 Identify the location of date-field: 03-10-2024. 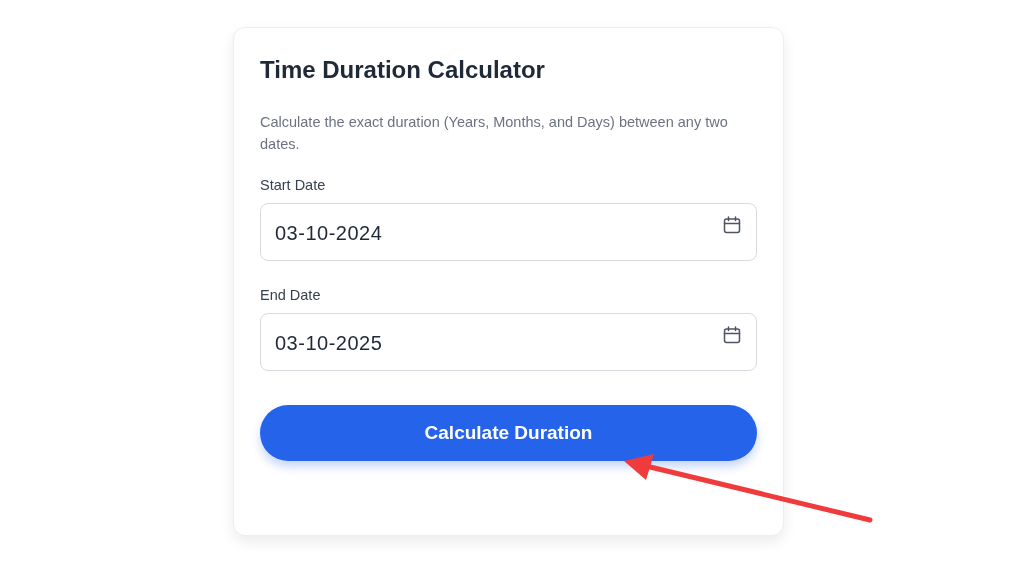
(508, 232).